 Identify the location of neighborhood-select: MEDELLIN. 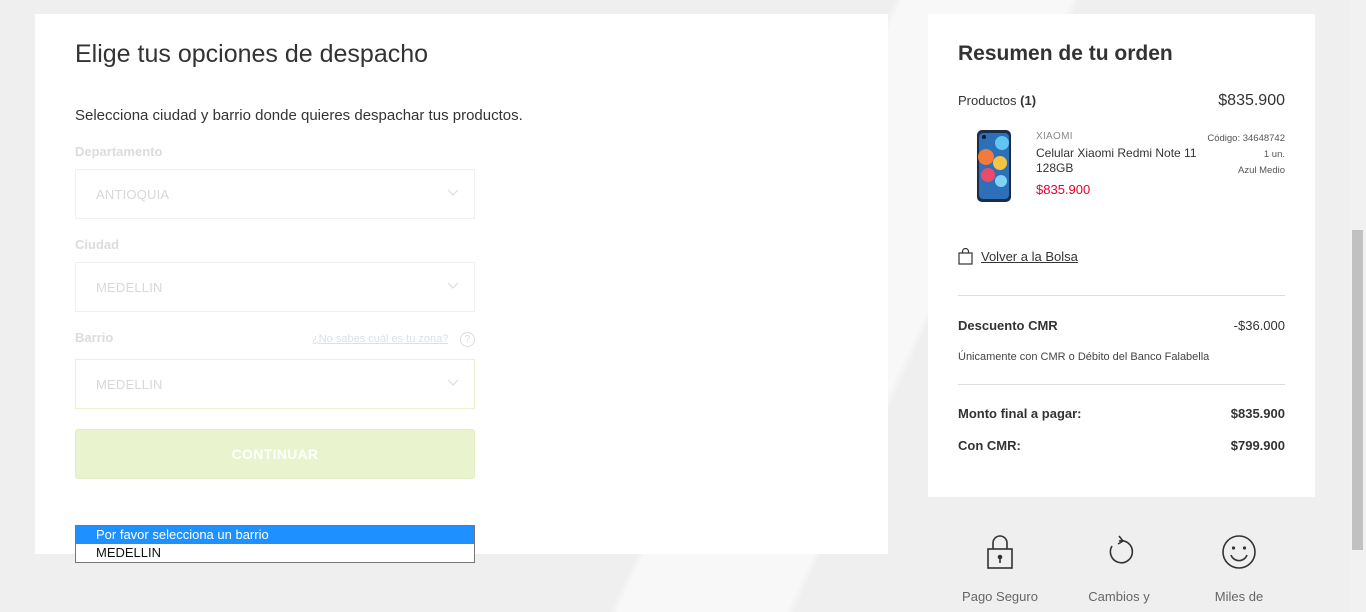
(275, 384).